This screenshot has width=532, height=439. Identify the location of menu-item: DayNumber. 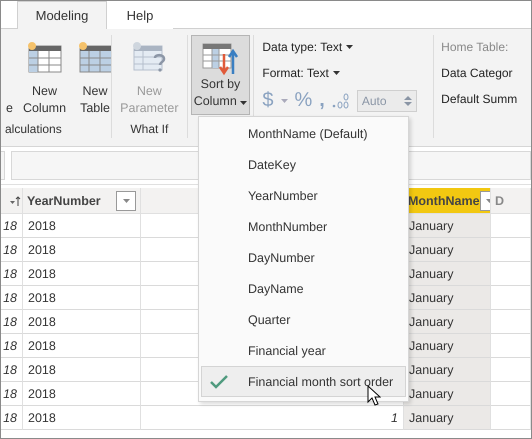
(303, 257).